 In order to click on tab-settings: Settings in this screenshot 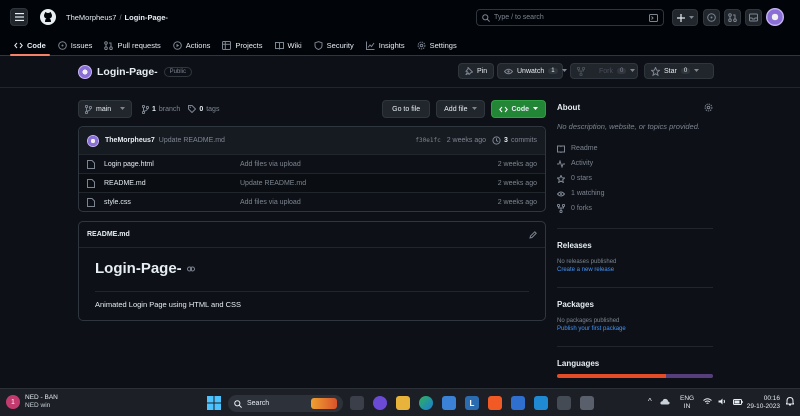, I will do `click(437, 45)`.